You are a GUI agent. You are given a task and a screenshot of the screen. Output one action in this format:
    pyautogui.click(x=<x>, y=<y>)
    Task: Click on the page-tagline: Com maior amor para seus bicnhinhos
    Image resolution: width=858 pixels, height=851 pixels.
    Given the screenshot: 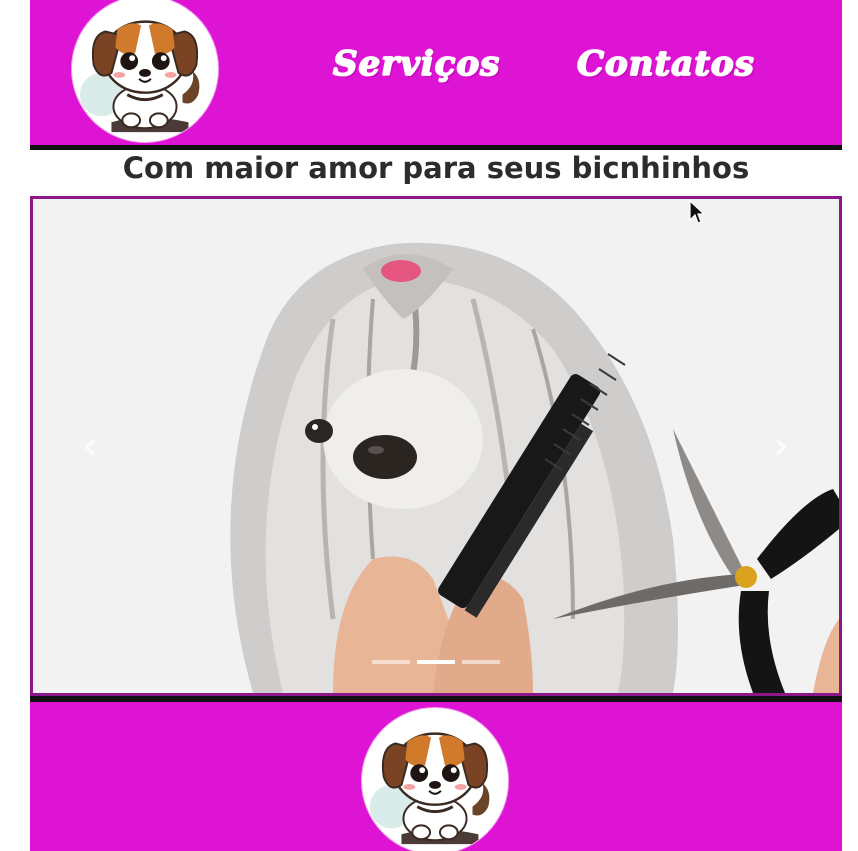 What is the action you would take?
    pyautogui.click(x=436, y=168)
    